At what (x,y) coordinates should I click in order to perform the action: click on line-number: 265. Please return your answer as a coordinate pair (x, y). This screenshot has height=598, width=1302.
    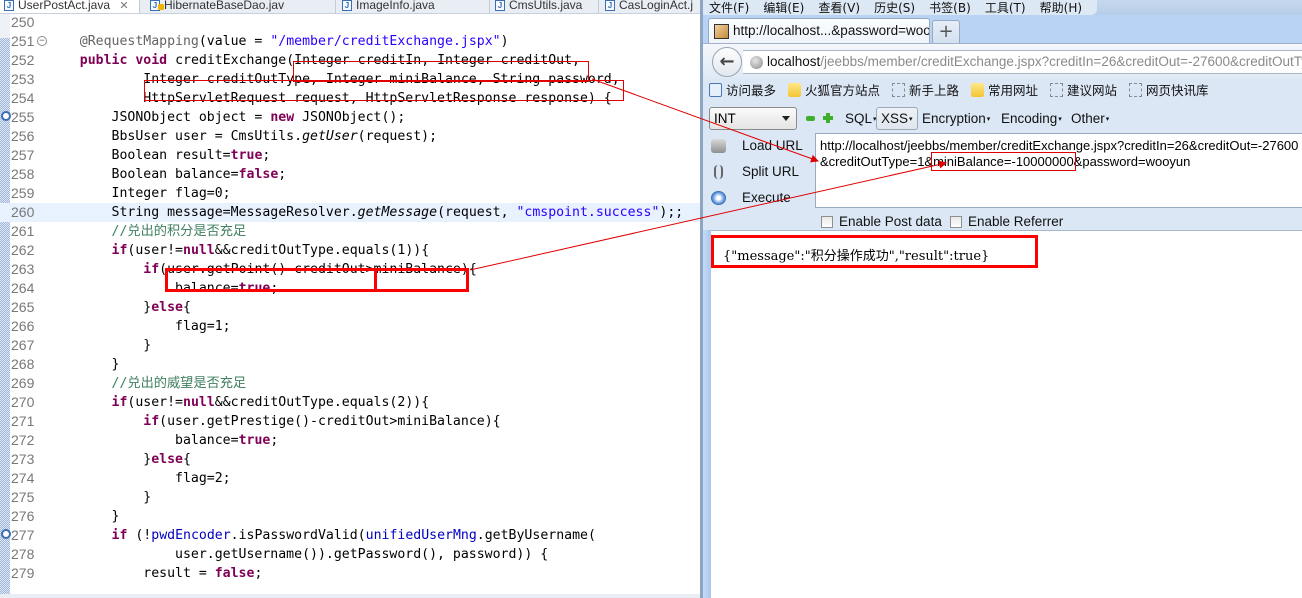
    Looking at the image, I should click on (23, 307).